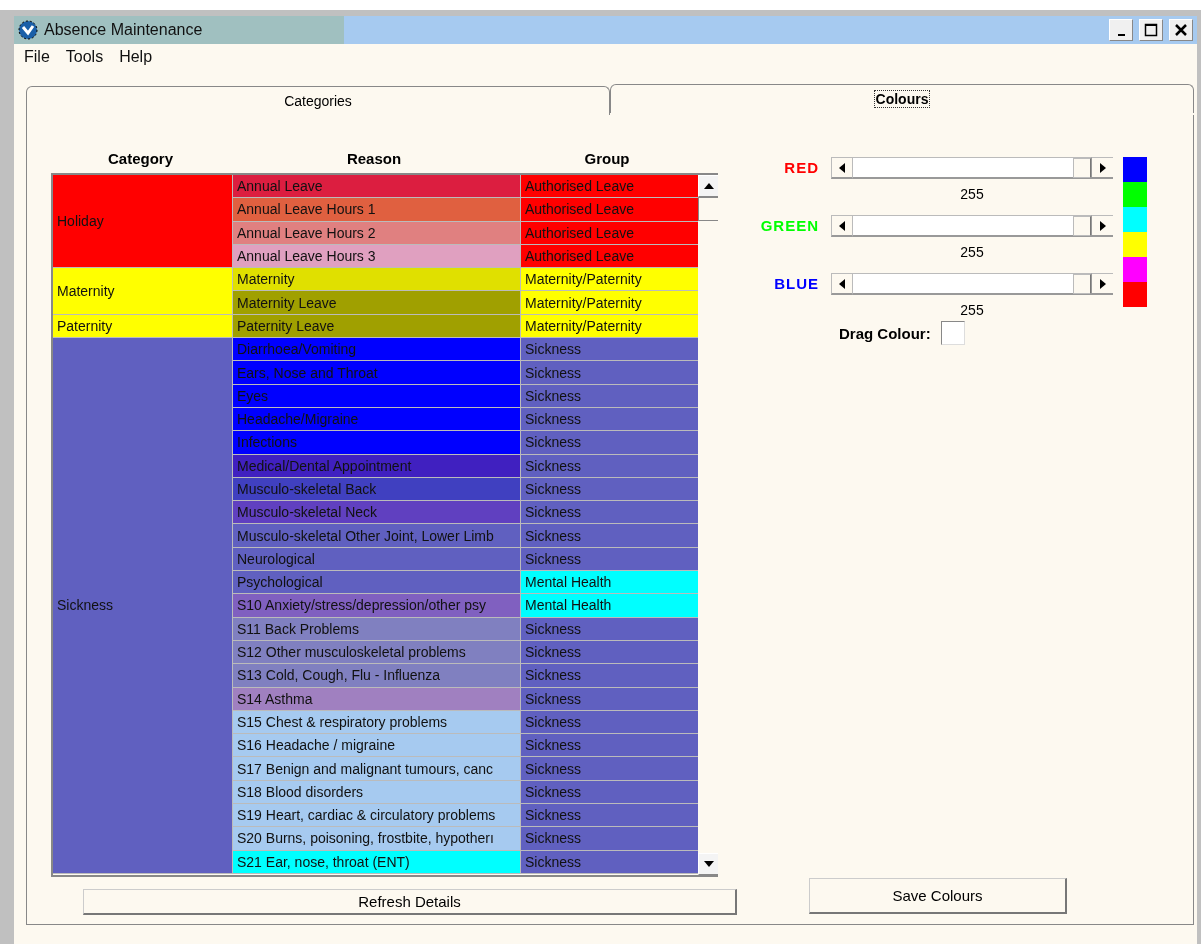  Describe the element at coordinates (376, 676) in the screenshot. I see `table-cell: S13 Cold, Cough, Flu - Influenza` at that location.